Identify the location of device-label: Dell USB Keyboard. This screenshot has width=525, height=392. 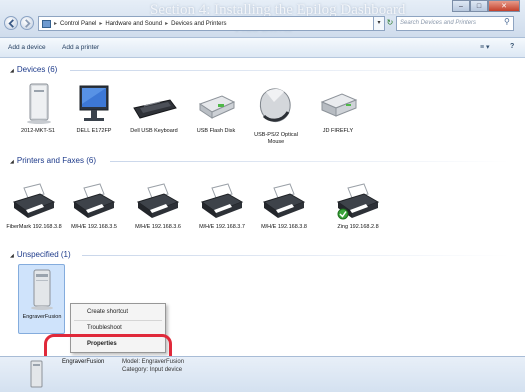
(154, 131).